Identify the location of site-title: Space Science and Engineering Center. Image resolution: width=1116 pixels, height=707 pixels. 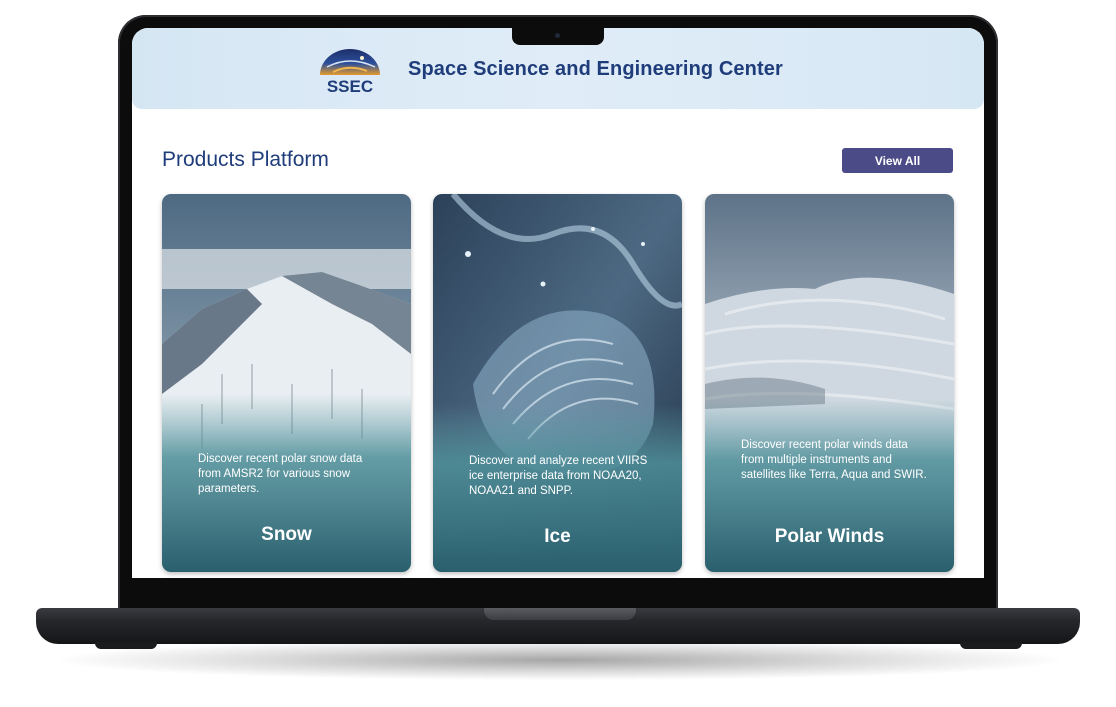
(595, 69).